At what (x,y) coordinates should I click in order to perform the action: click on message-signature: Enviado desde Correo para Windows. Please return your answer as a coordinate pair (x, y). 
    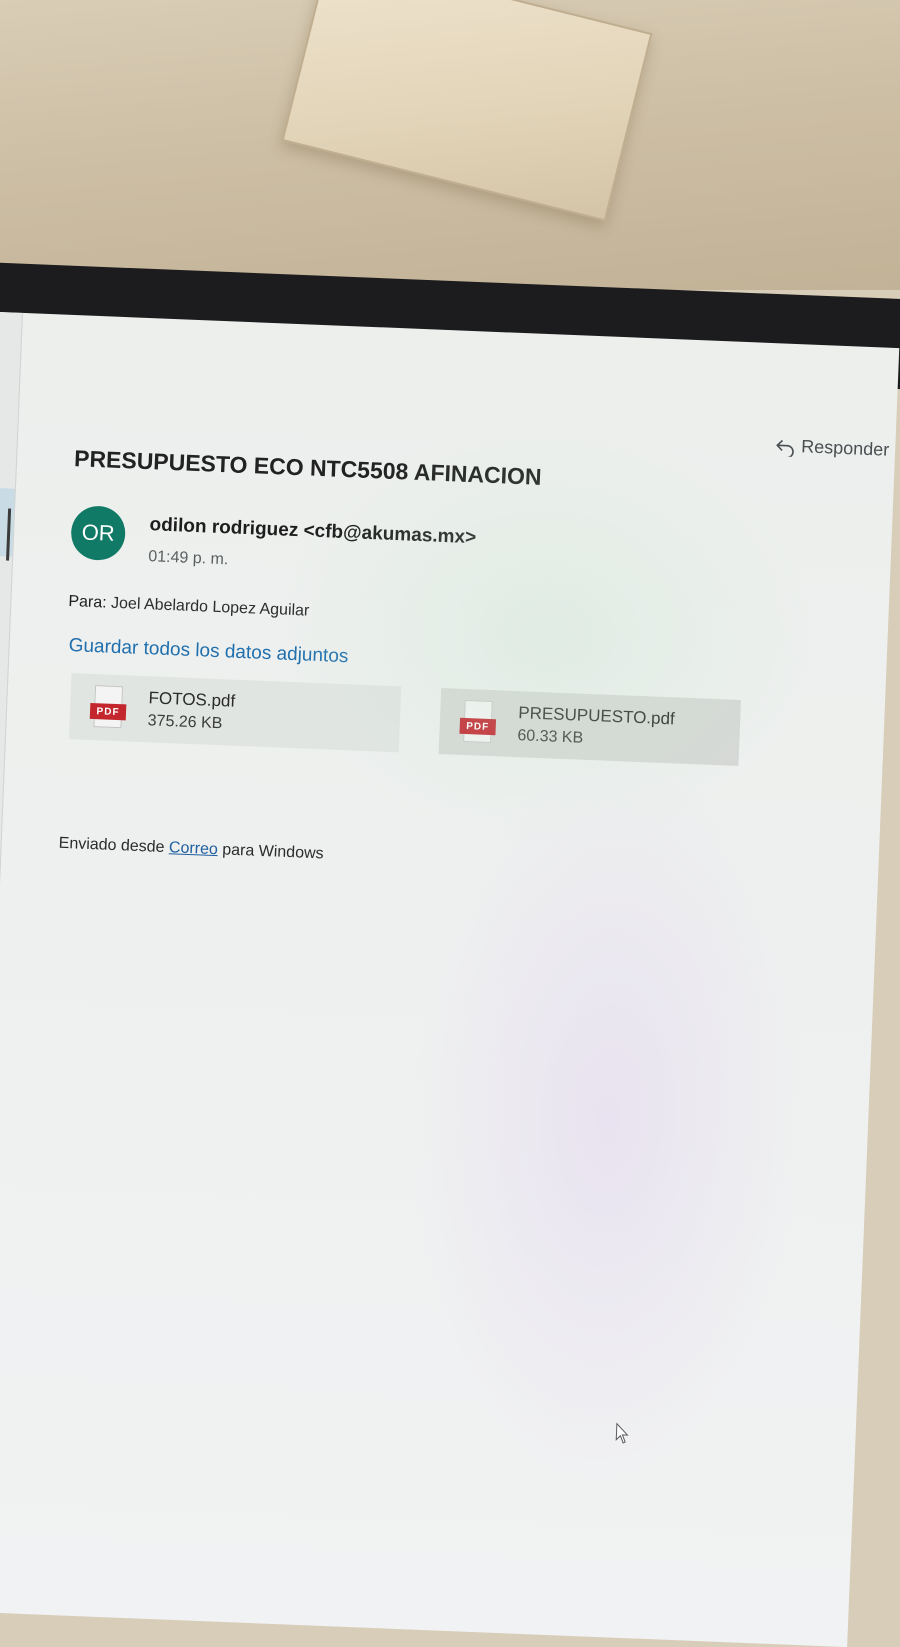
    Looking at the image, I should click on (191, 849).